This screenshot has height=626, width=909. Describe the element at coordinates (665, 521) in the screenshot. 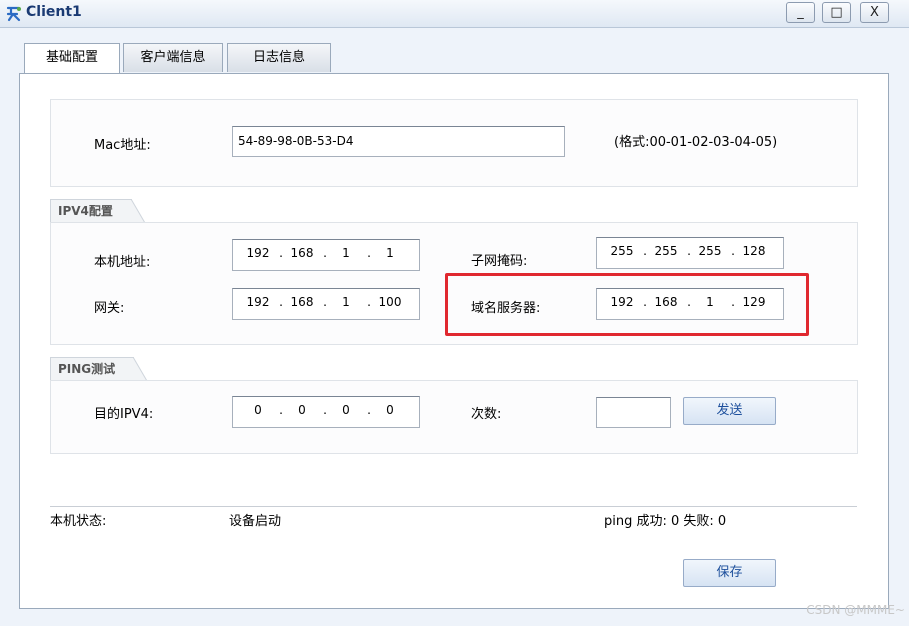

I see `ping-result-text: ping 成功: 0 失败: 0` at that location.